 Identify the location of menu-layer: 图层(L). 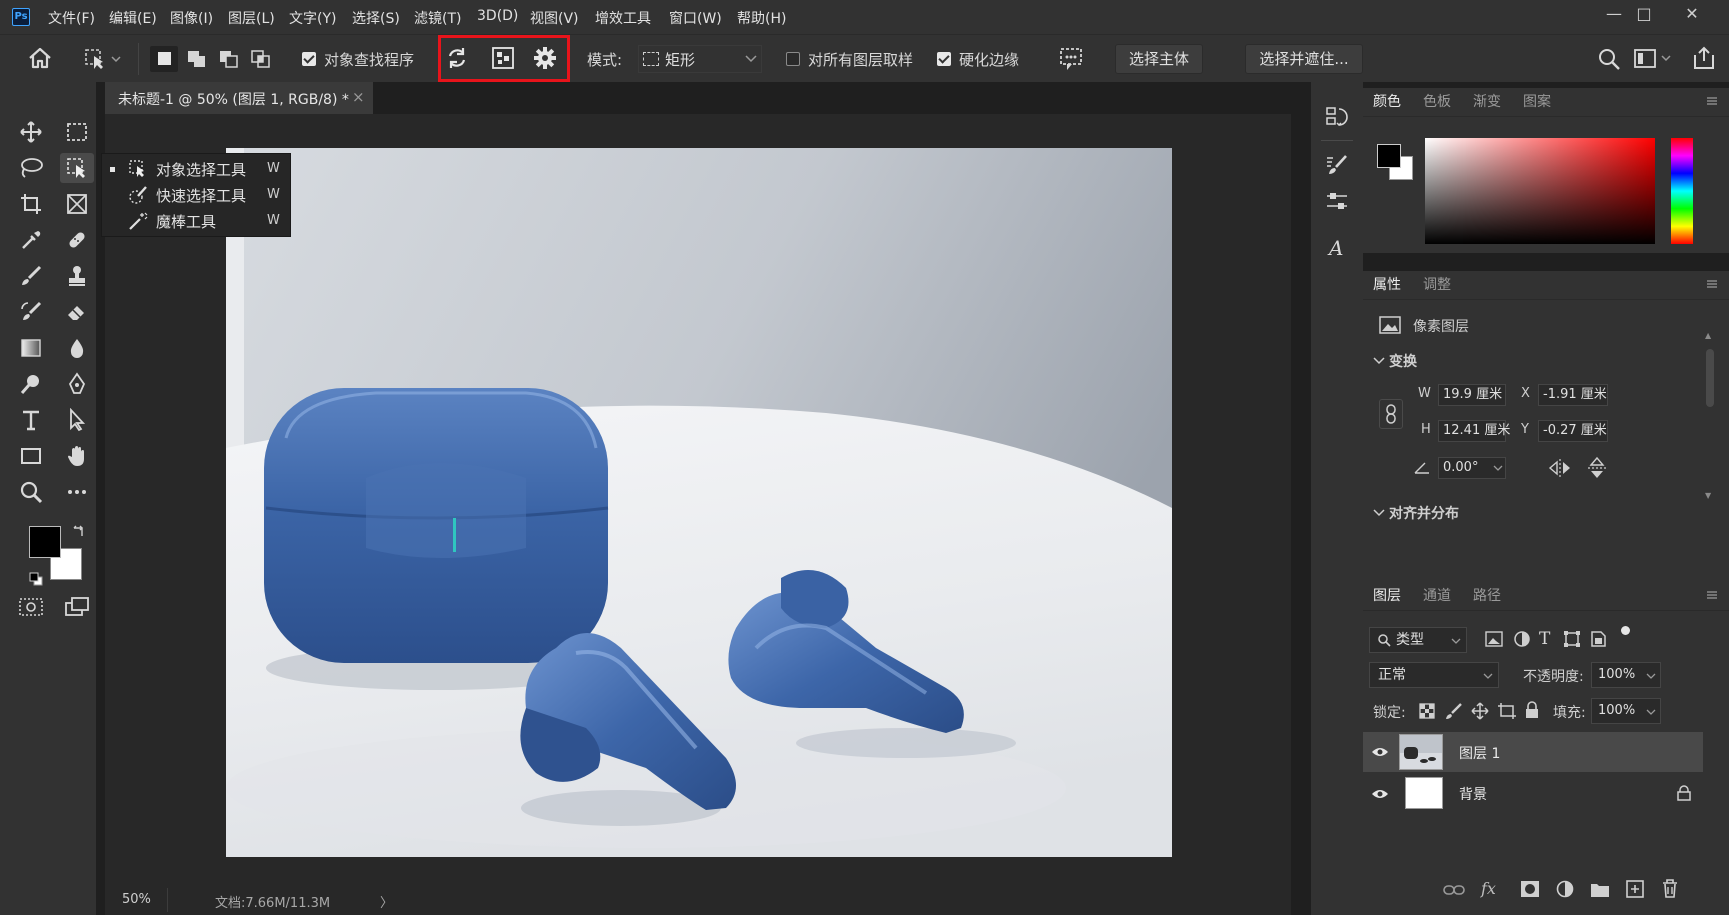
(251, 18).